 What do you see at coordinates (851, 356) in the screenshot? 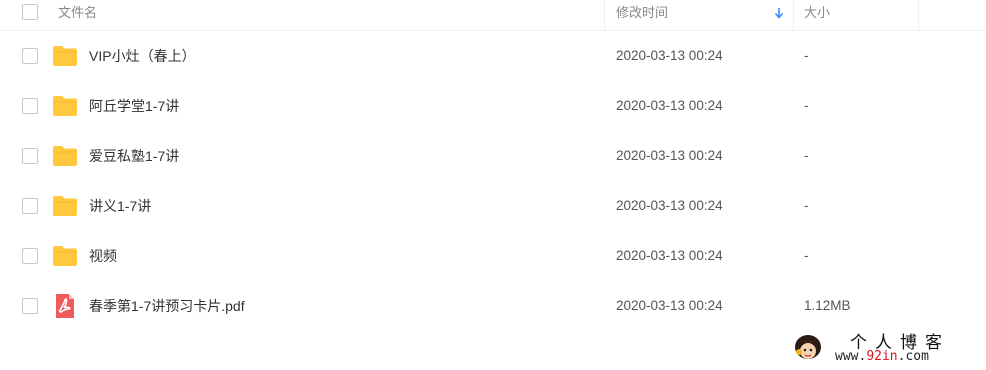
I see `watermark-url-prefix: www.` at bounding box center [851, 356].